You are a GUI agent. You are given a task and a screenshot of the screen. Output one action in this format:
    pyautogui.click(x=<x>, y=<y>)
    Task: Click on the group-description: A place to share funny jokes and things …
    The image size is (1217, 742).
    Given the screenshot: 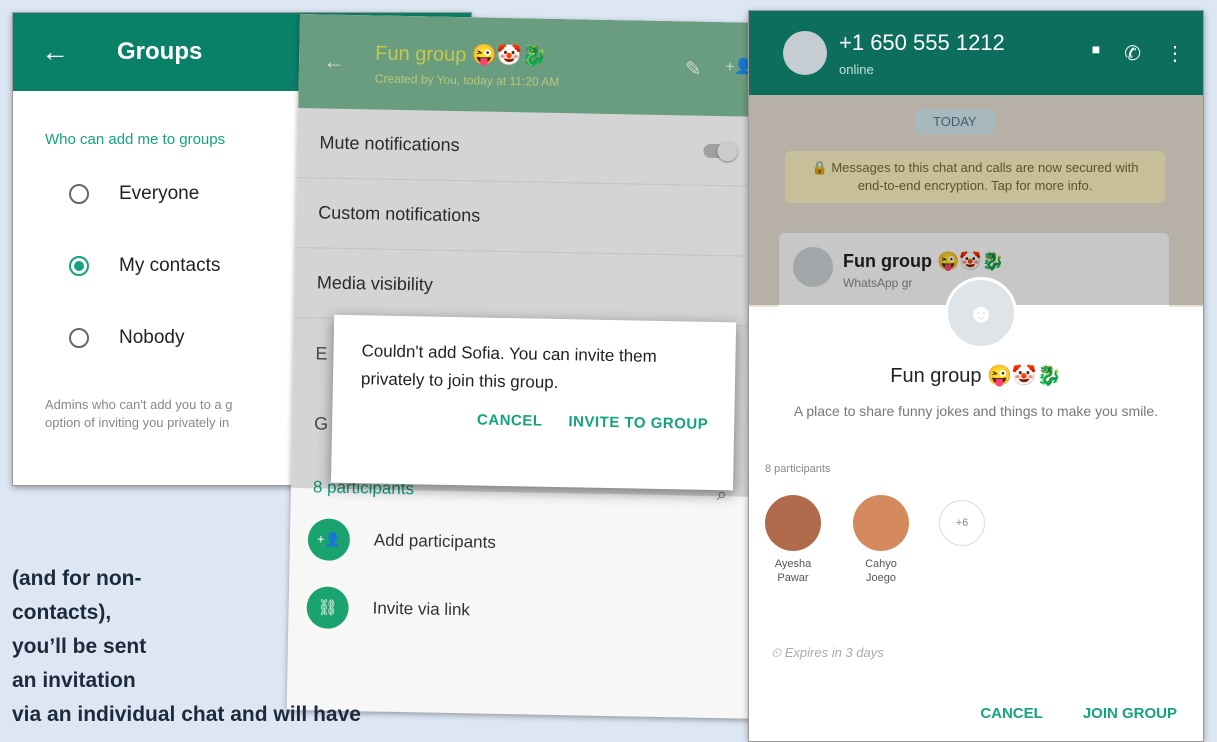 What is the action you would take?
    pyautogui.click(x=976, y=411)
    